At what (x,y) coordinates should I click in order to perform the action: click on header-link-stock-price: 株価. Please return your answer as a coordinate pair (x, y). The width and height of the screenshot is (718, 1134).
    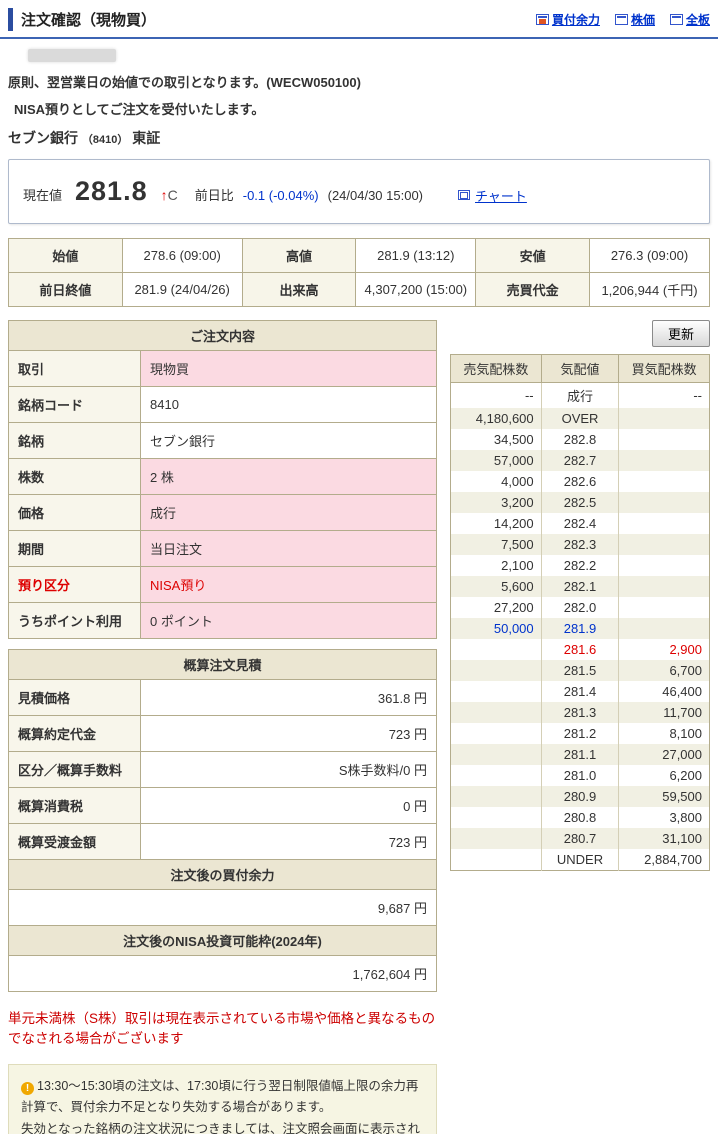
    Looking at the image, I should click on (634, 19).